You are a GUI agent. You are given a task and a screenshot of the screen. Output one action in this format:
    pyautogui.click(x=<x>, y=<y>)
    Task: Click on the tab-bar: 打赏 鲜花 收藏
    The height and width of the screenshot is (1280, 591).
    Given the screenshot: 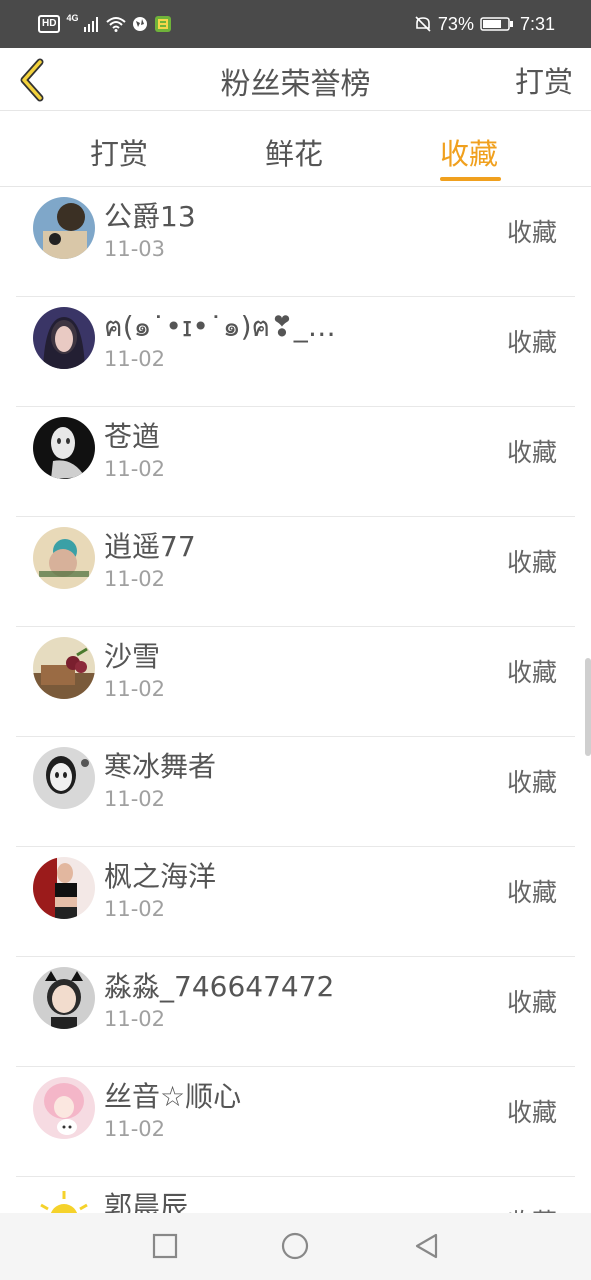 What is the action you would take?
    pyautogui.click(x=295, y=149)
    